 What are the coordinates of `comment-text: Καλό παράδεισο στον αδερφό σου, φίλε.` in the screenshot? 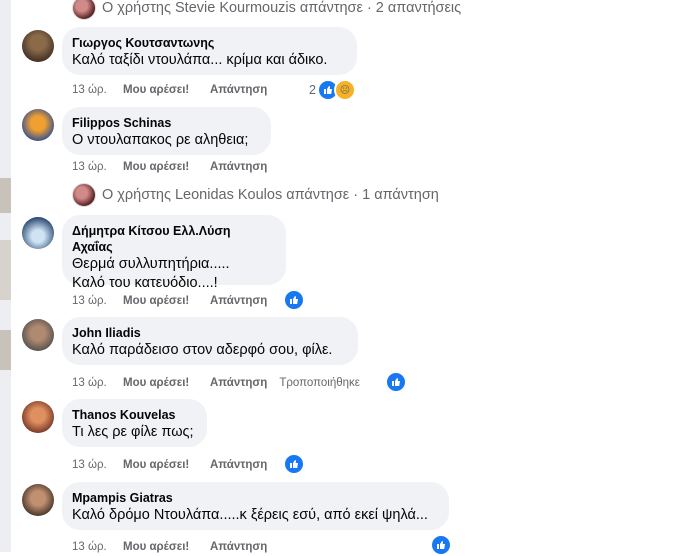 It's located at (202, 350).